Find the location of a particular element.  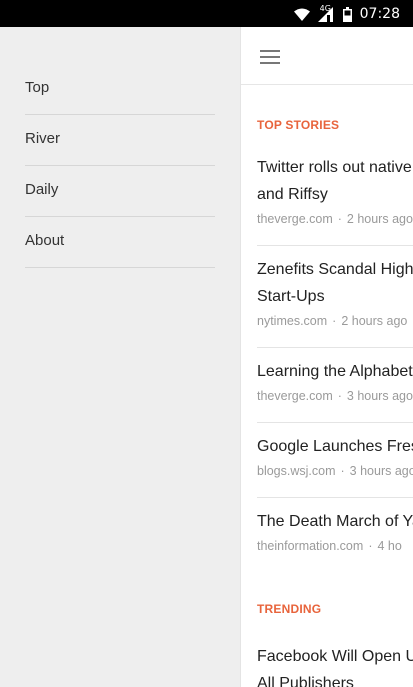

drawer-menu: Top River Daily About is located at coordinates (120, 166).